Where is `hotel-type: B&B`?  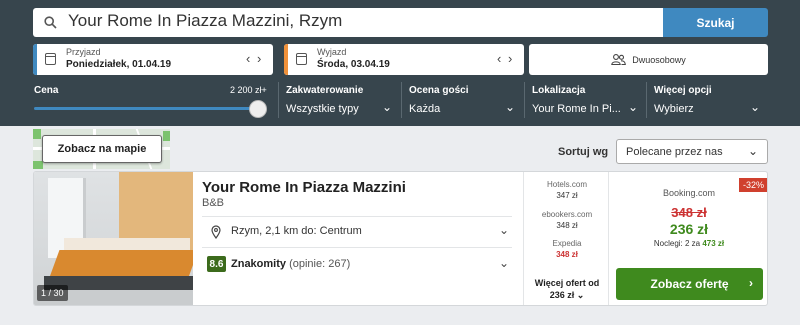
hotel-type: B&B is located at coordinates (213, 203).